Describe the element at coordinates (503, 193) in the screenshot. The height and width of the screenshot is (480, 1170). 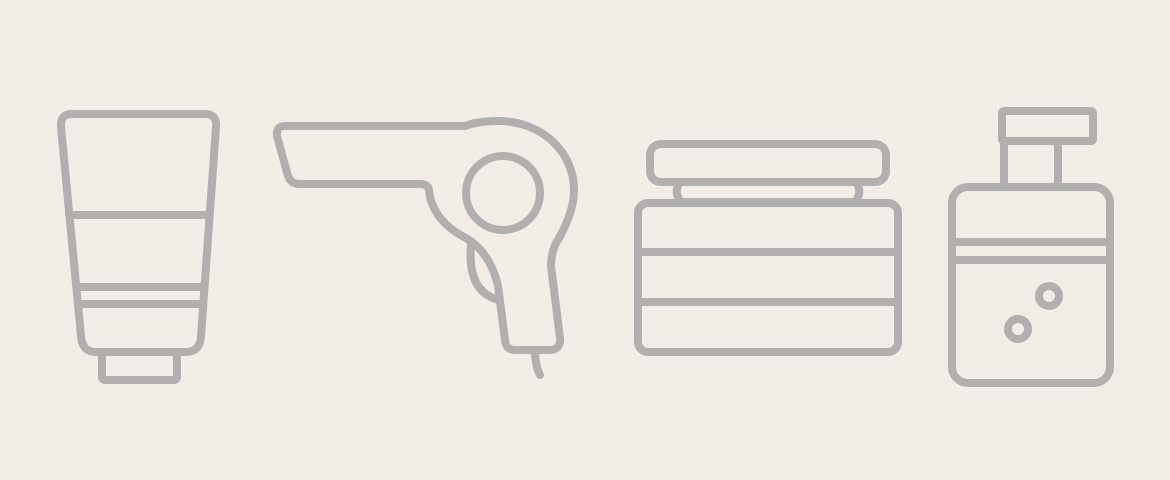
I see `dryer-vent` at that location.